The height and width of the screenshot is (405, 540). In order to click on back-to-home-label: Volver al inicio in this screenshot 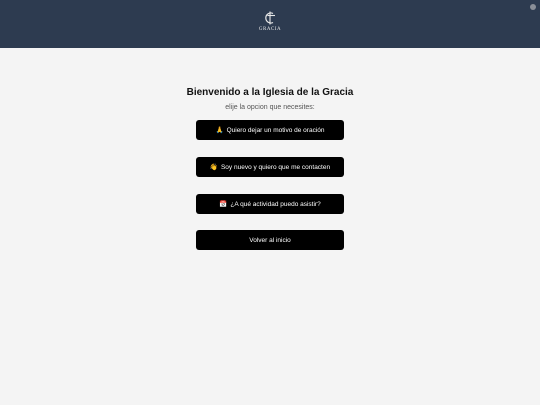, I will do `click(270, 240)`.